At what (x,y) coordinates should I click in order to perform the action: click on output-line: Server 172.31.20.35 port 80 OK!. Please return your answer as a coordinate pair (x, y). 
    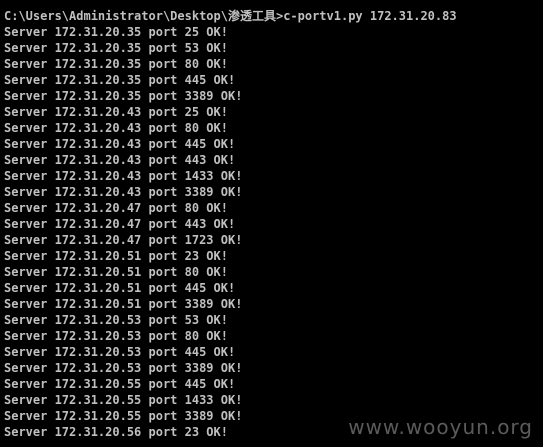
    Looking at the image, I should click on (116, 64).